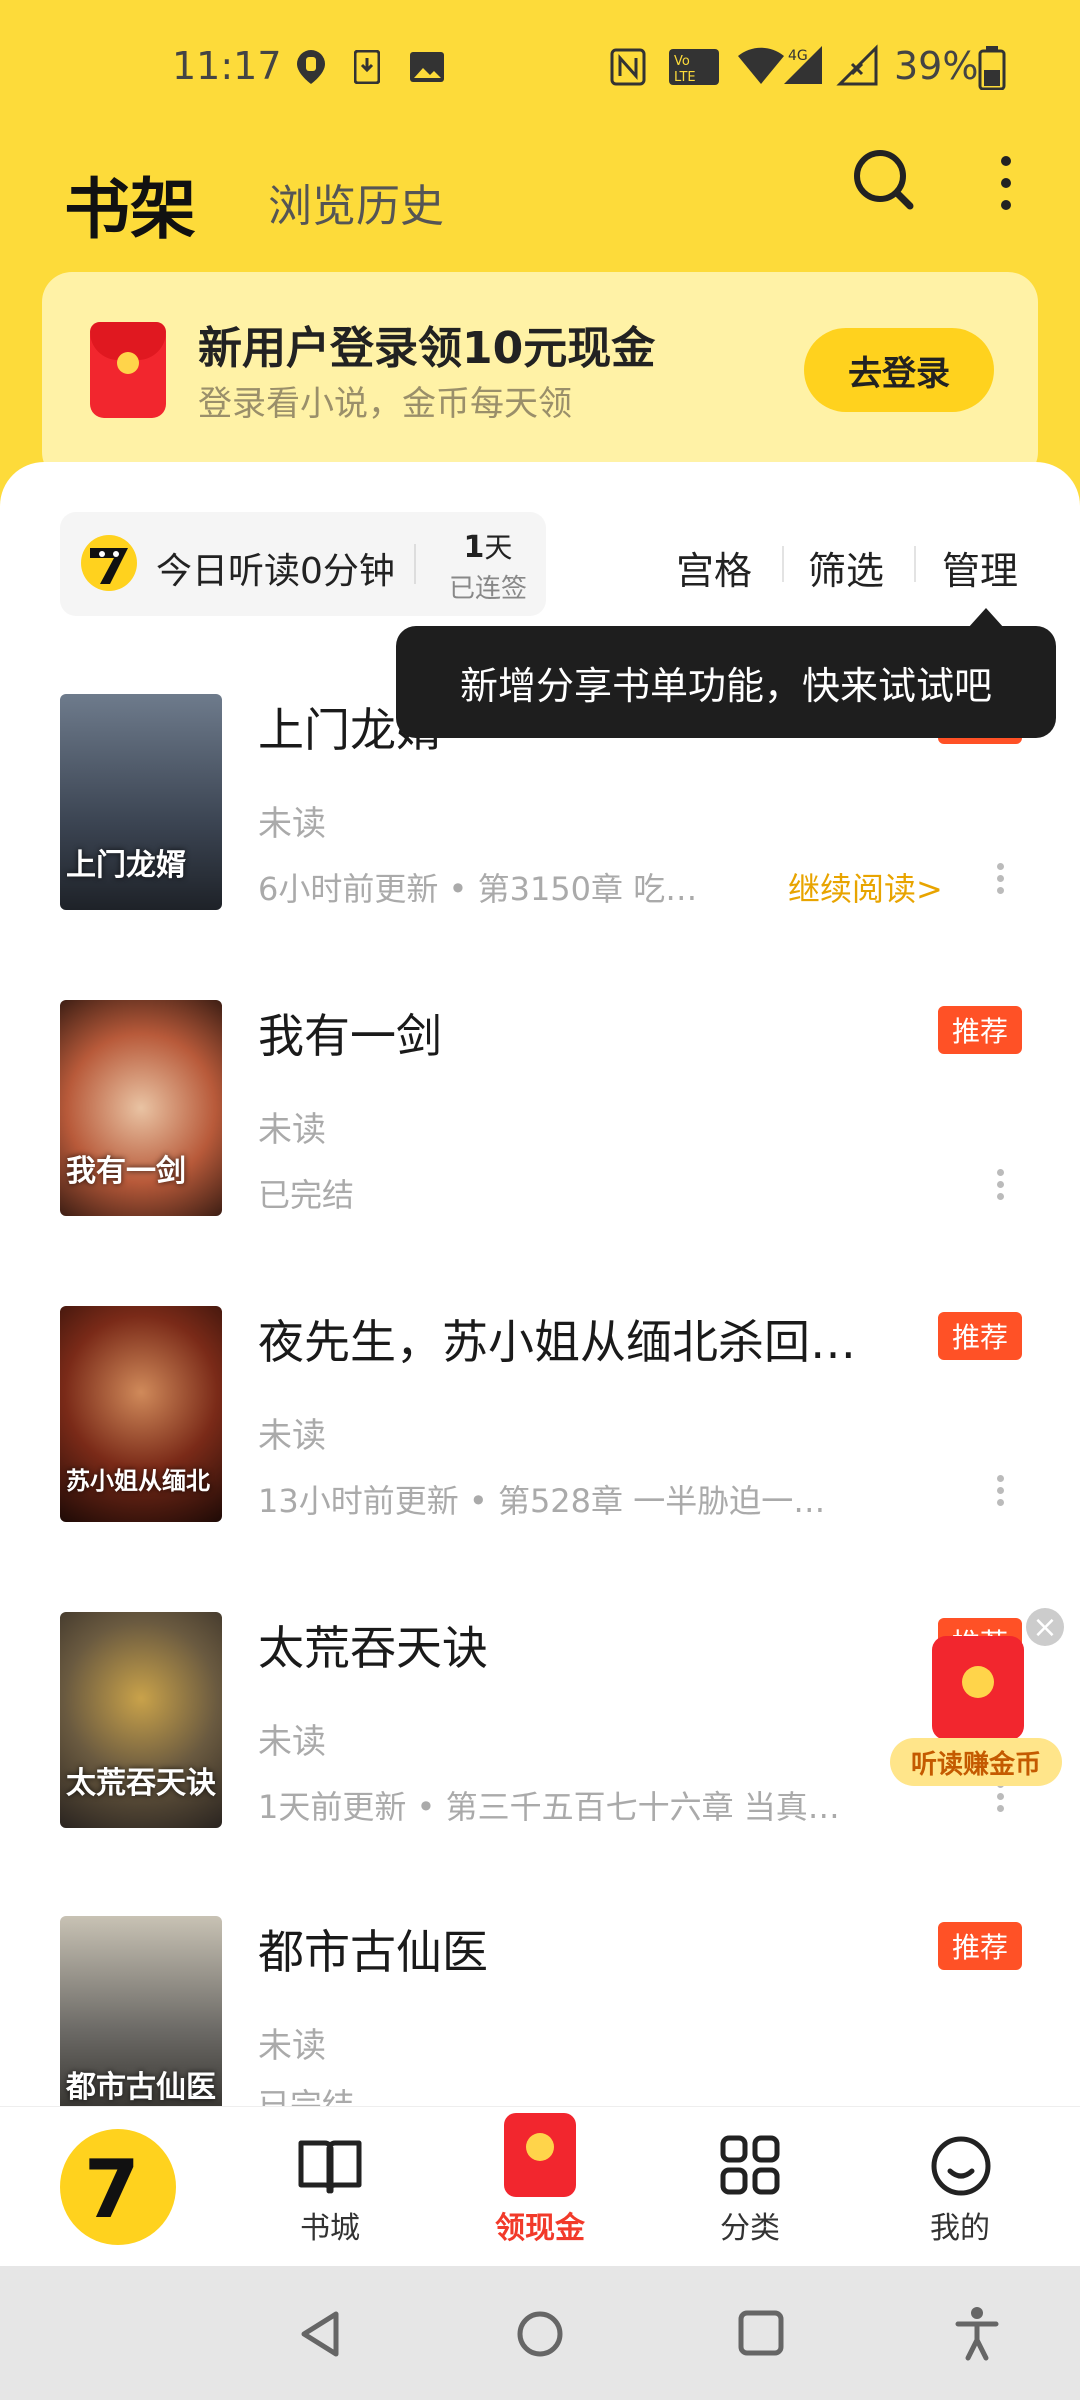  I want to click on cover-title: 苏小姐从缅北, so click(138, 1481).